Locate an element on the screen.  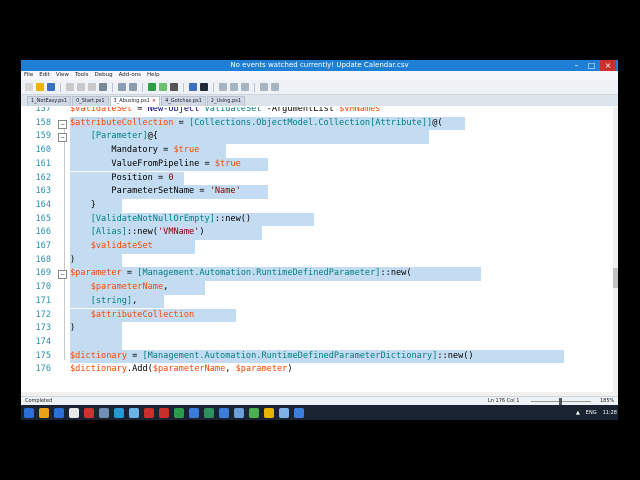
code-line: 172 $attributeCollection is located at coordinates (317, 315).